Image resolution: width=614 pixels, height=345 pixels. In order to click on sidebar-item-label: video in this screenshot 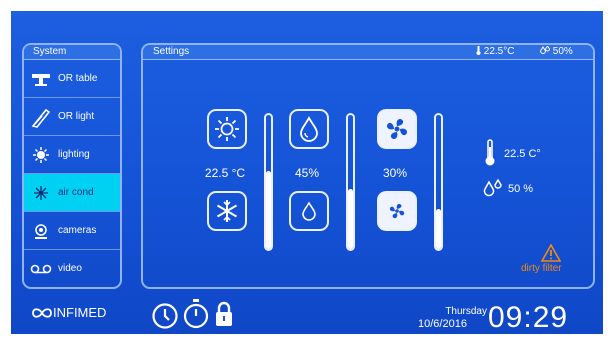, I will do `click(70, 268)`.